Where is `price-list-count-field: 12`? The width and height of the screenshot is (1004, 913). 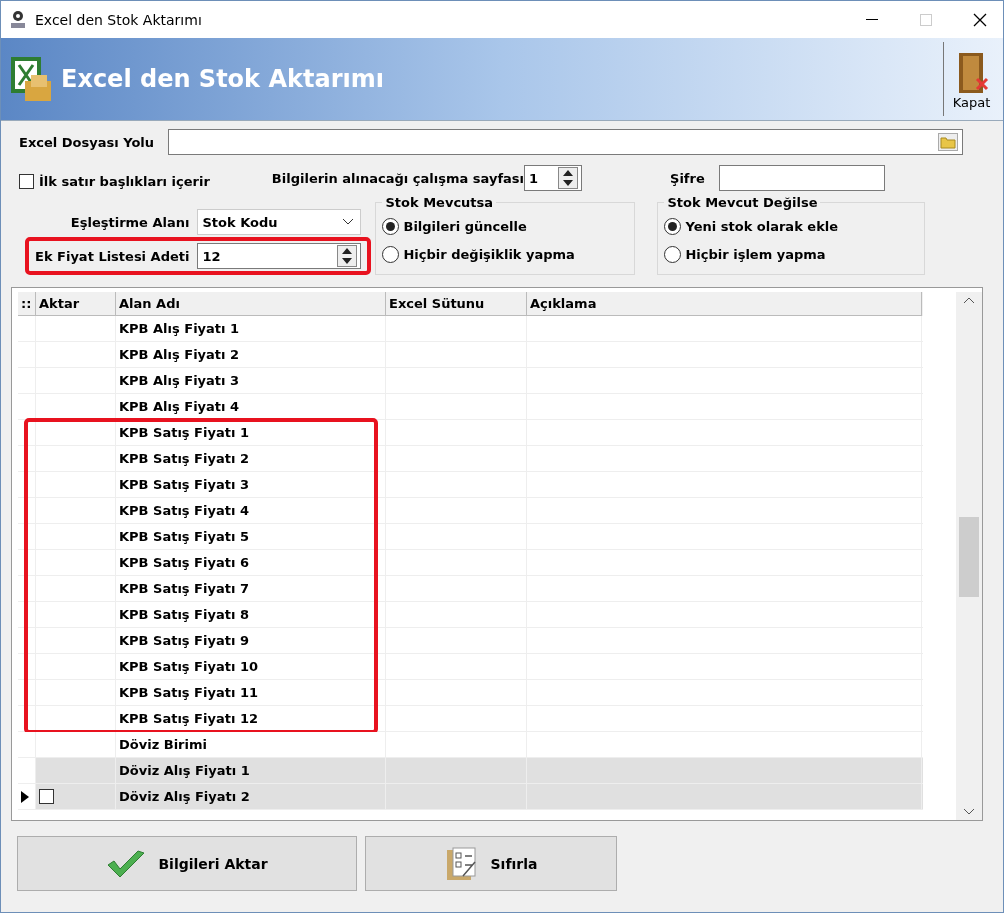 price-list-count-field: 12 is located at coordinates (279, 256).